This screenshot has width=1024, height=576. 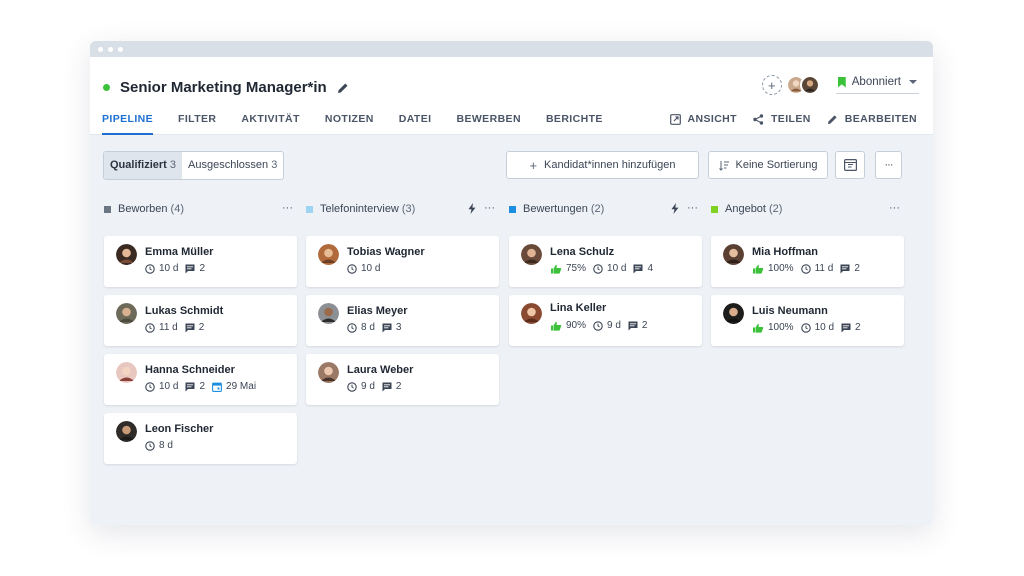 What do you see at coordinates (402, 209) in the screenshot?
I see `stage-header: Telefoninterview (3) ···` at bounding box center [402, 209].